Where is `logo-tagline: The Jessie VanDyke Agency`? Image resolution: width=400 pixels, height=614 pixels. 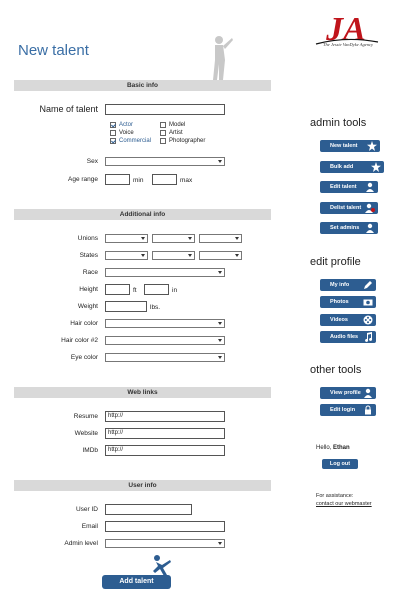
logo-tagline: The Jessie VanDyke Agency is located at coordinates (348, 44).